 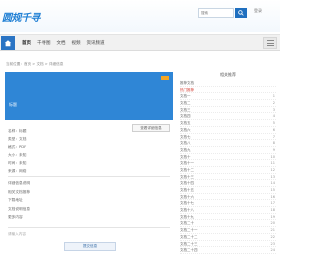 What do you see at coordinates (272, 236) in the screenshot?
I see `sidebar-item-count: 22` at bounding box center [272, 236].